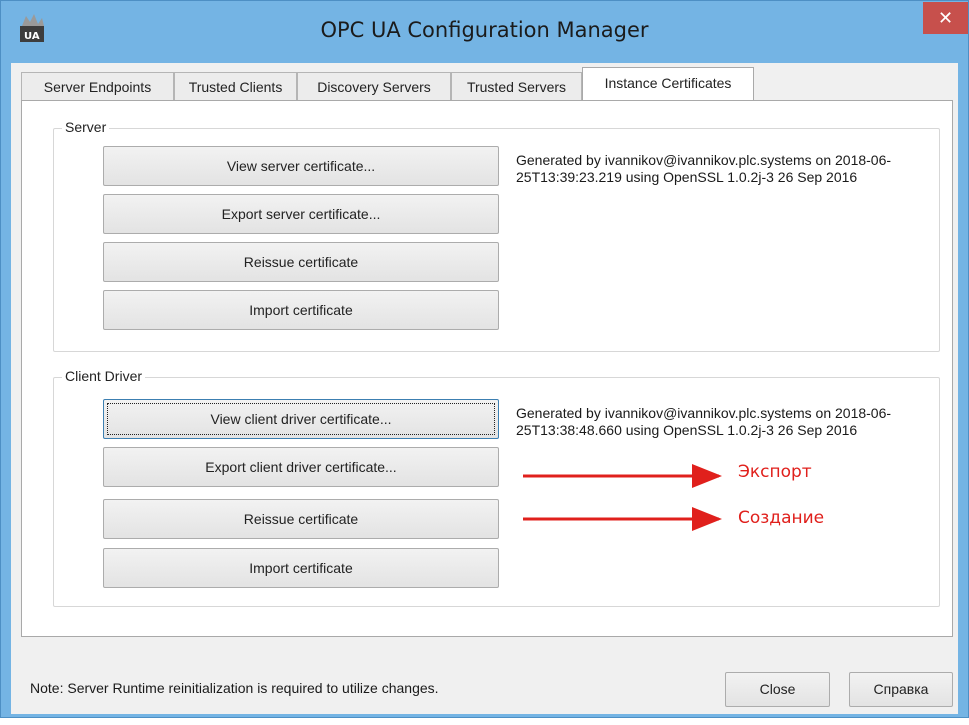  I want to click on tab-label: Discovery Servers, so click(374, 87).